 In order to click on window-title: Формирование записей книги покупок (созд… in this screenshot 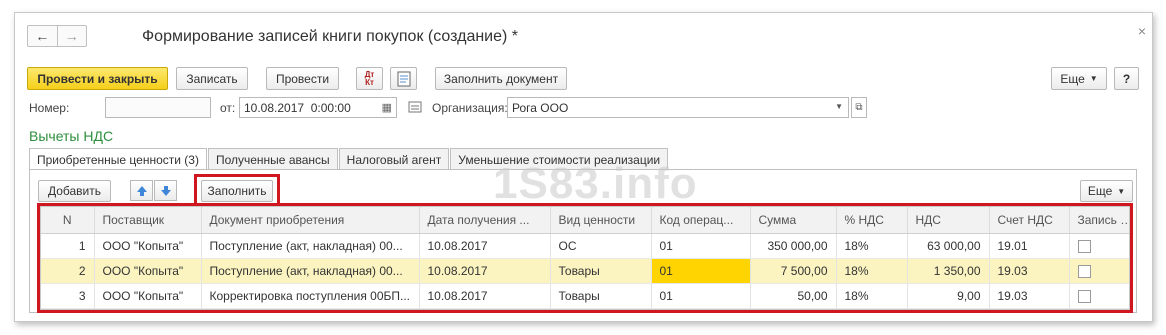, I will do `click(330, 36)`.